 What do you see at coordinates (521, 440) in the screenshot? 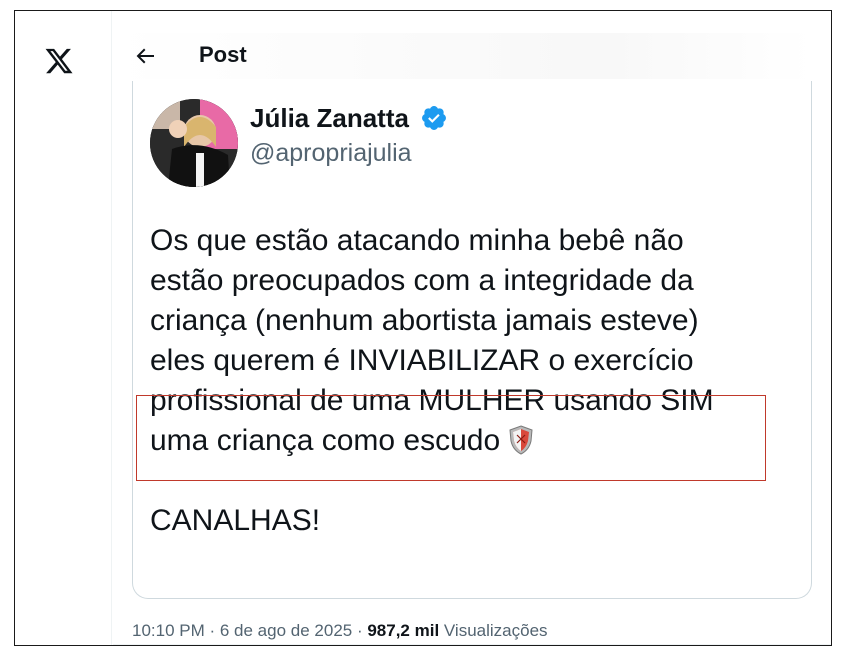
I see `shield-icon` at bounding box center [521, 440].